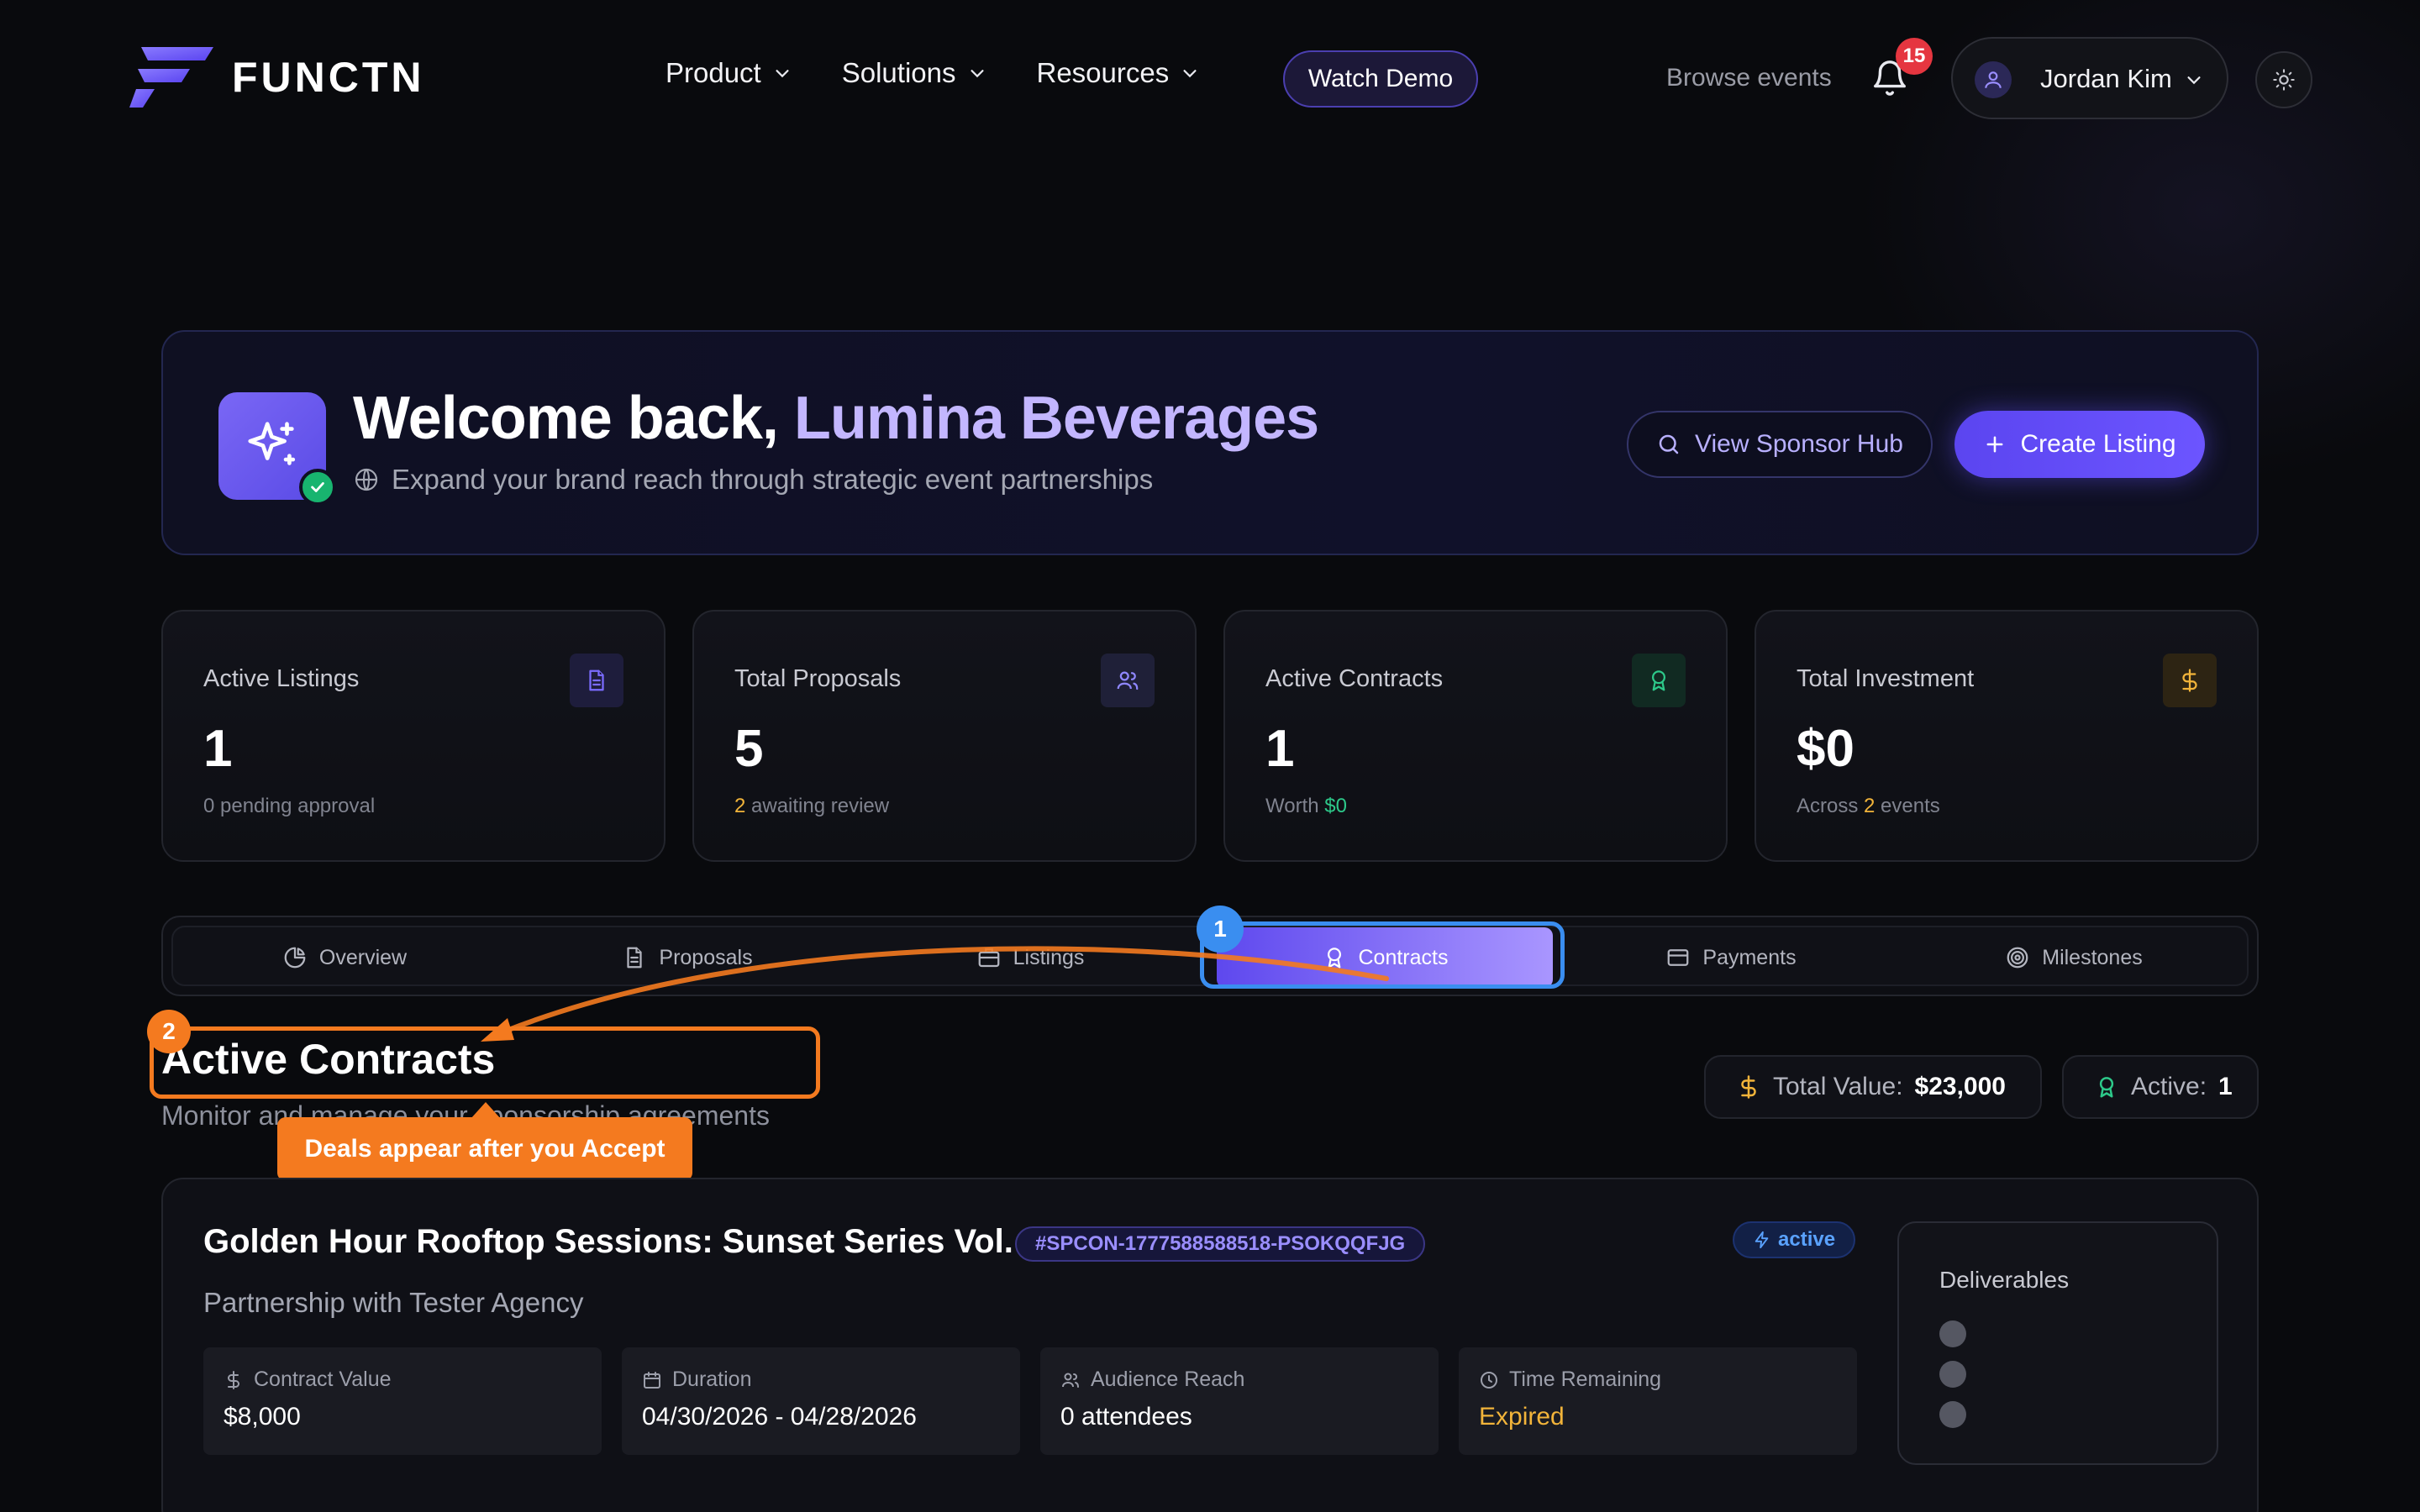  What do you see at coordinates (749, 749) in the screenshot?
I see `stat-value: 5` at bounding box center [749, 749].